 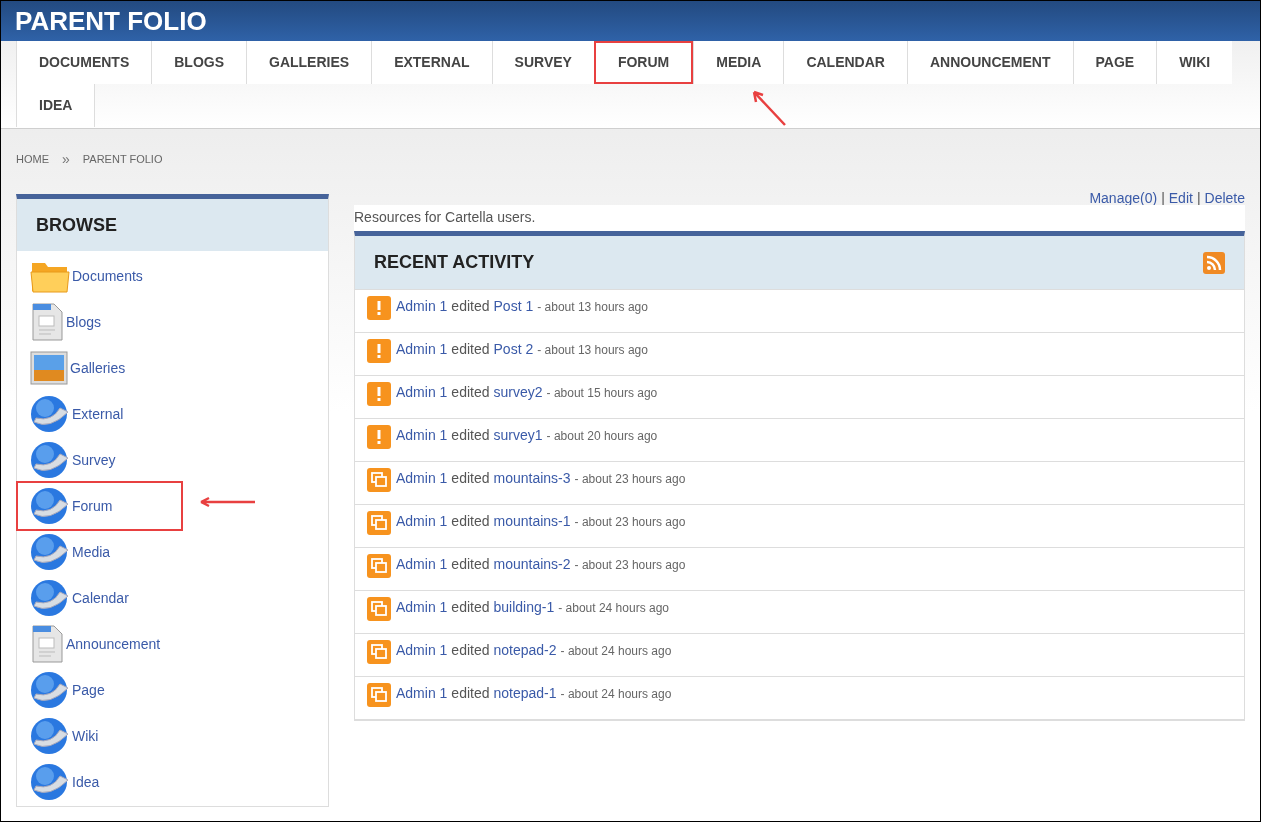 I want to click on item-link: survey1, so click(x=518, y=435).